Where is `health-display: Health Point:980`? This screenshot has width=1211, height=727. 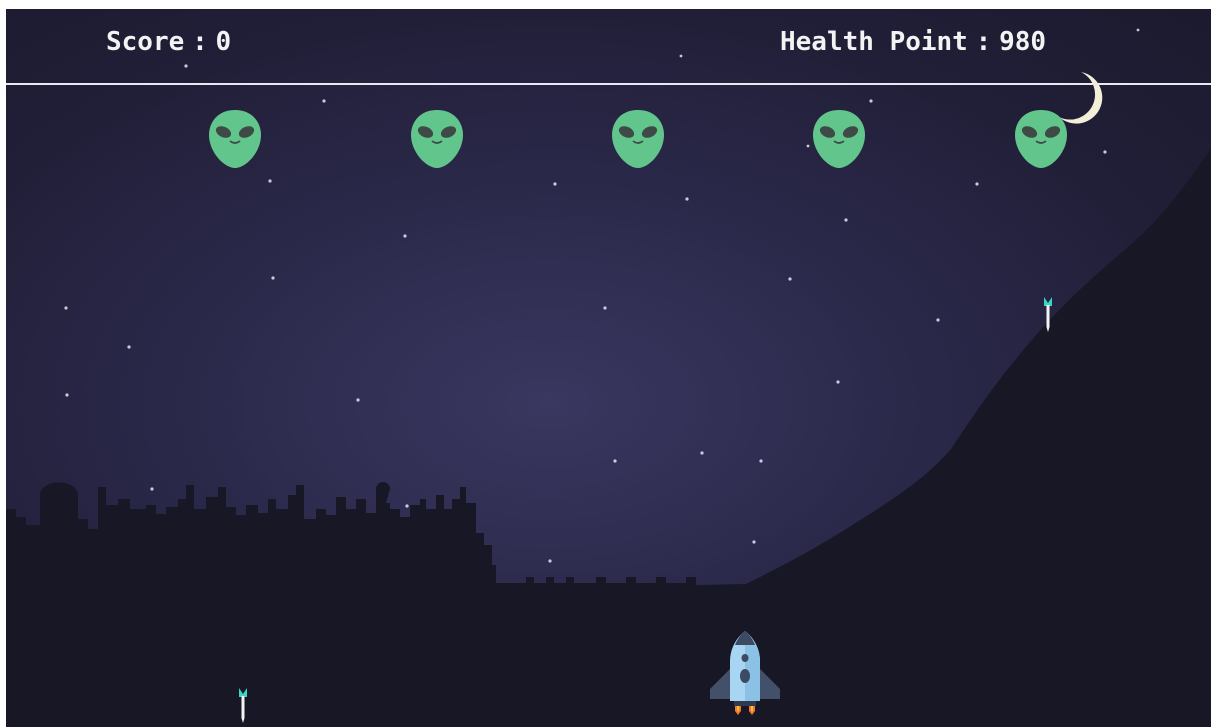
health-display: Health Point:980 is located at coordinates (913, 42).